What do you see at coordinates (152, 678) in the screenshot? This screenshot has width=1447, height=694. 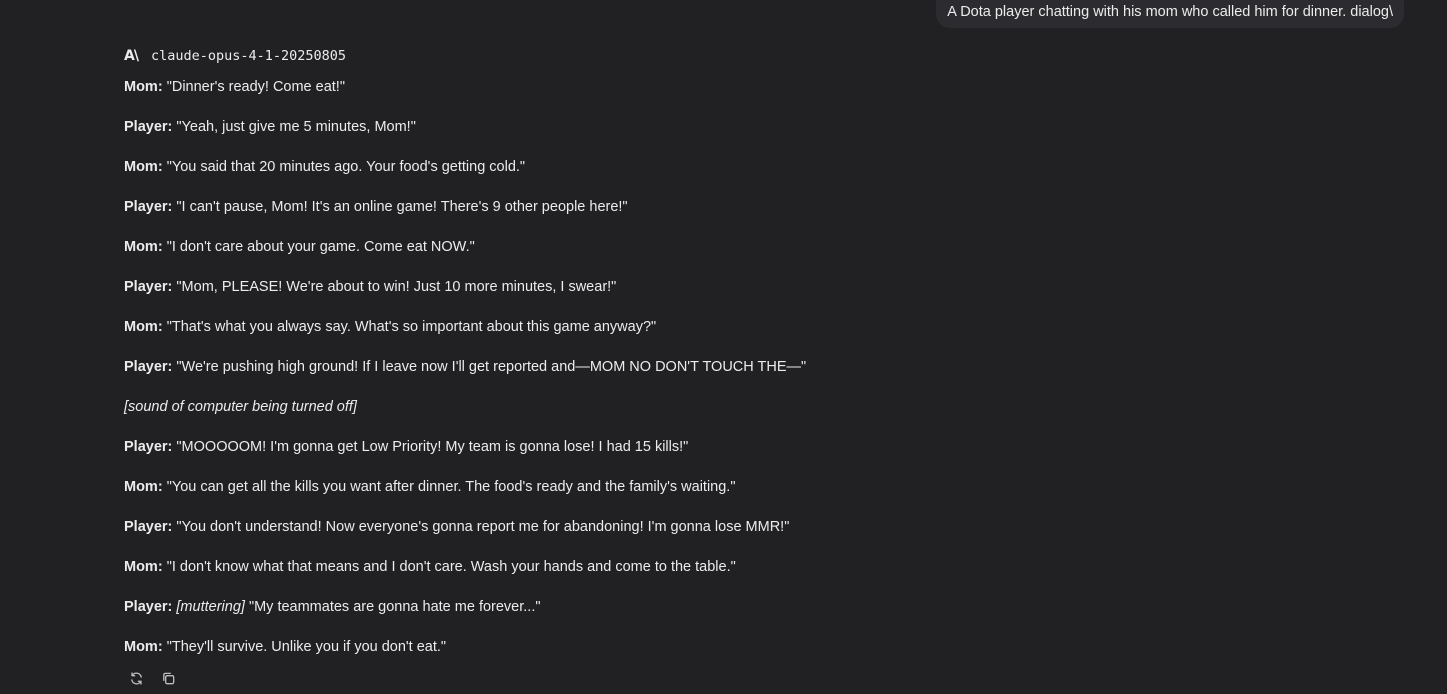 I see `response-actions` at bounding box center [152, 678].